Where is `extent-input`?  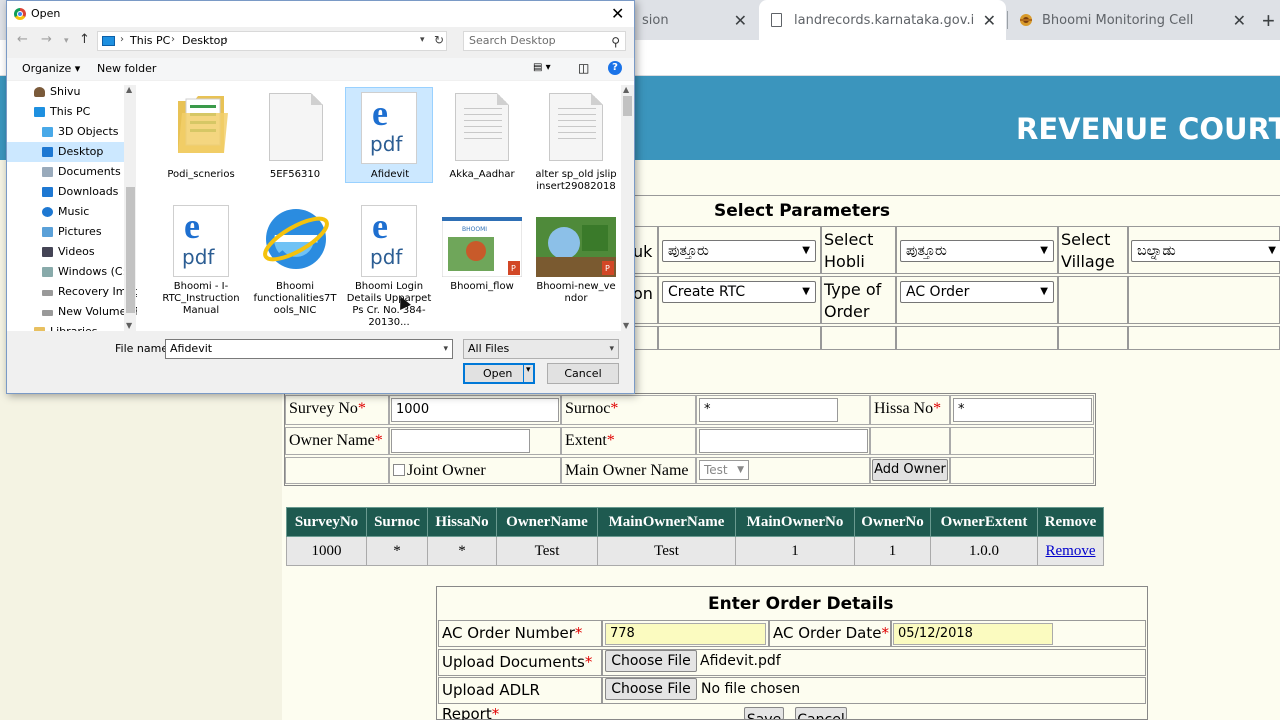 extent-input is located at coordinates (783, 441).